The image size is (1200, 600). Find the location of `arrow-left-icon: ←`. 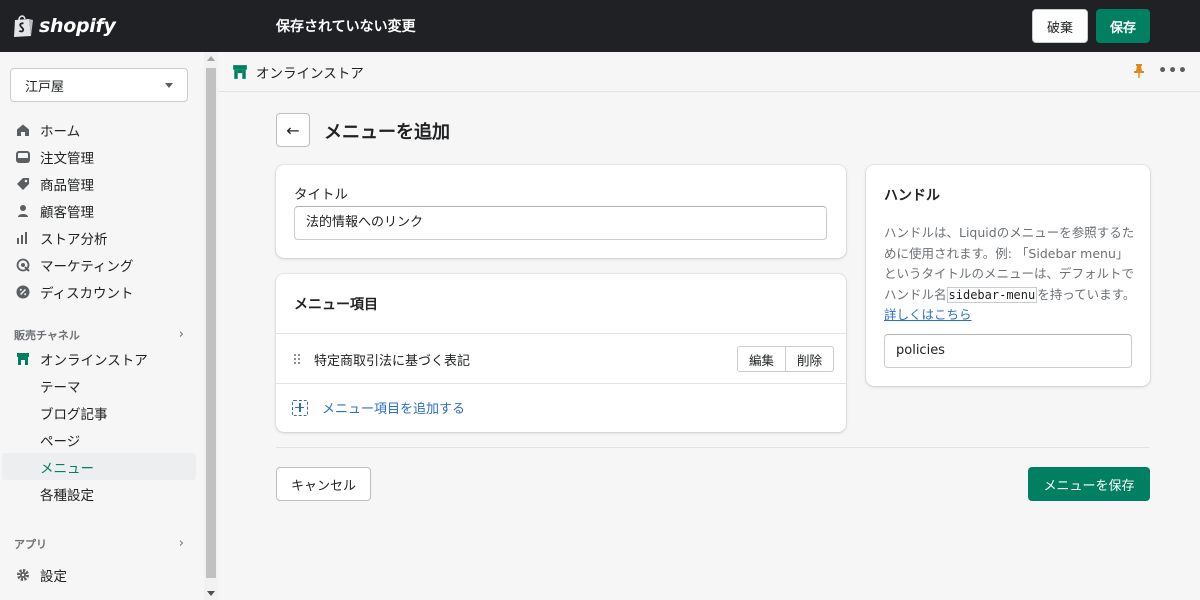

arrow-left-icon: ← is located at coordinates (293, 130).